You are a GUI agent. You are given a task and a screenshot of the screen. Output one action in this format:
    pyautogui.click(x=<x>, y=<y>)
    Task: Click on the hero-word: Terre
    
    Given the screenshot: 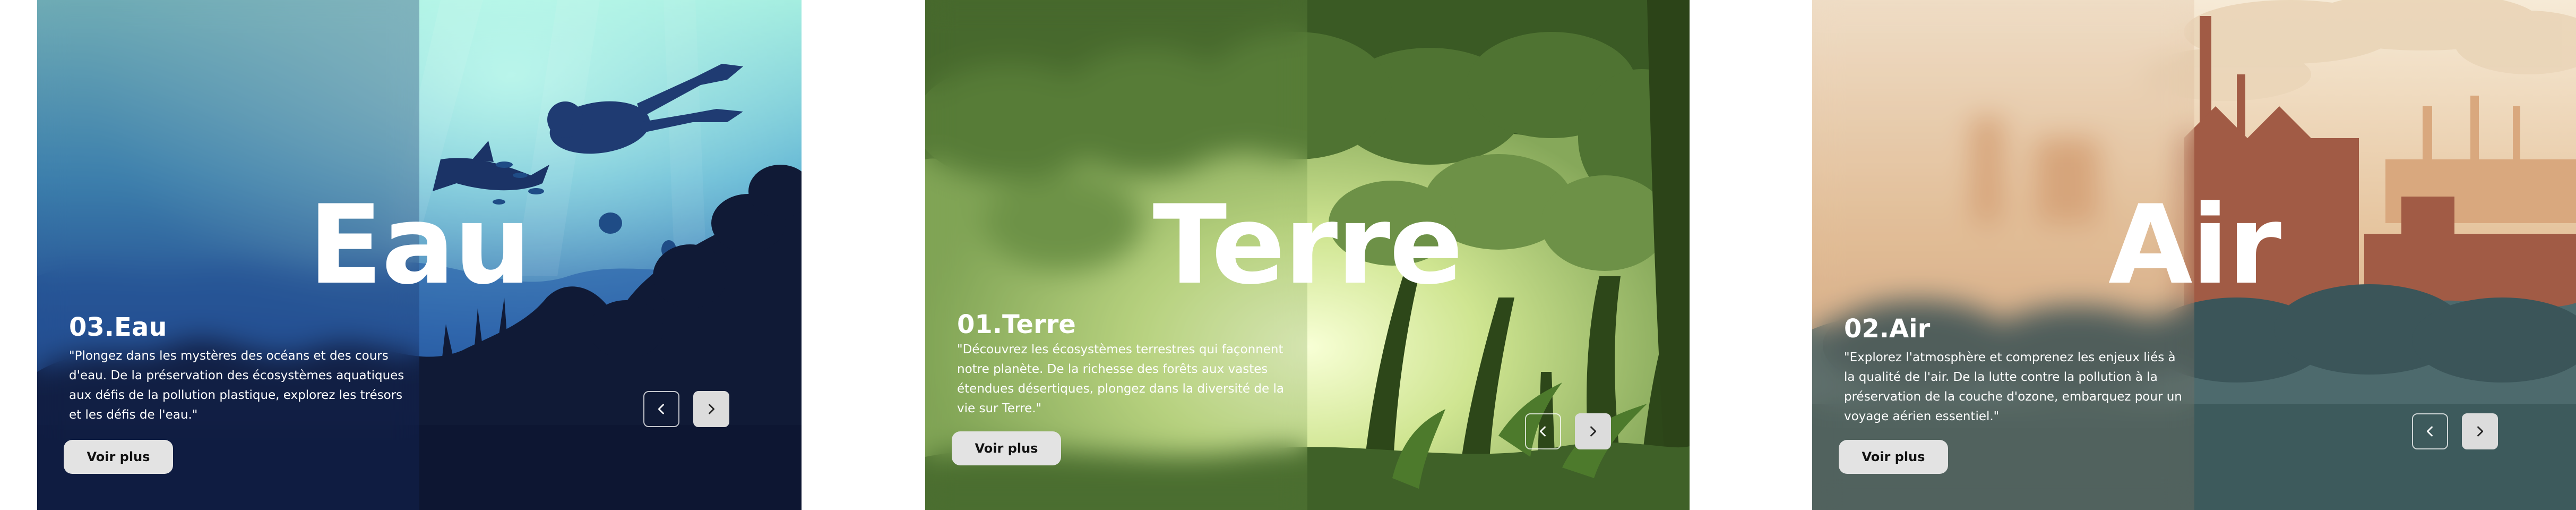 What is the action you would take?
    pyautogui.click(x=1307, y=245)
    